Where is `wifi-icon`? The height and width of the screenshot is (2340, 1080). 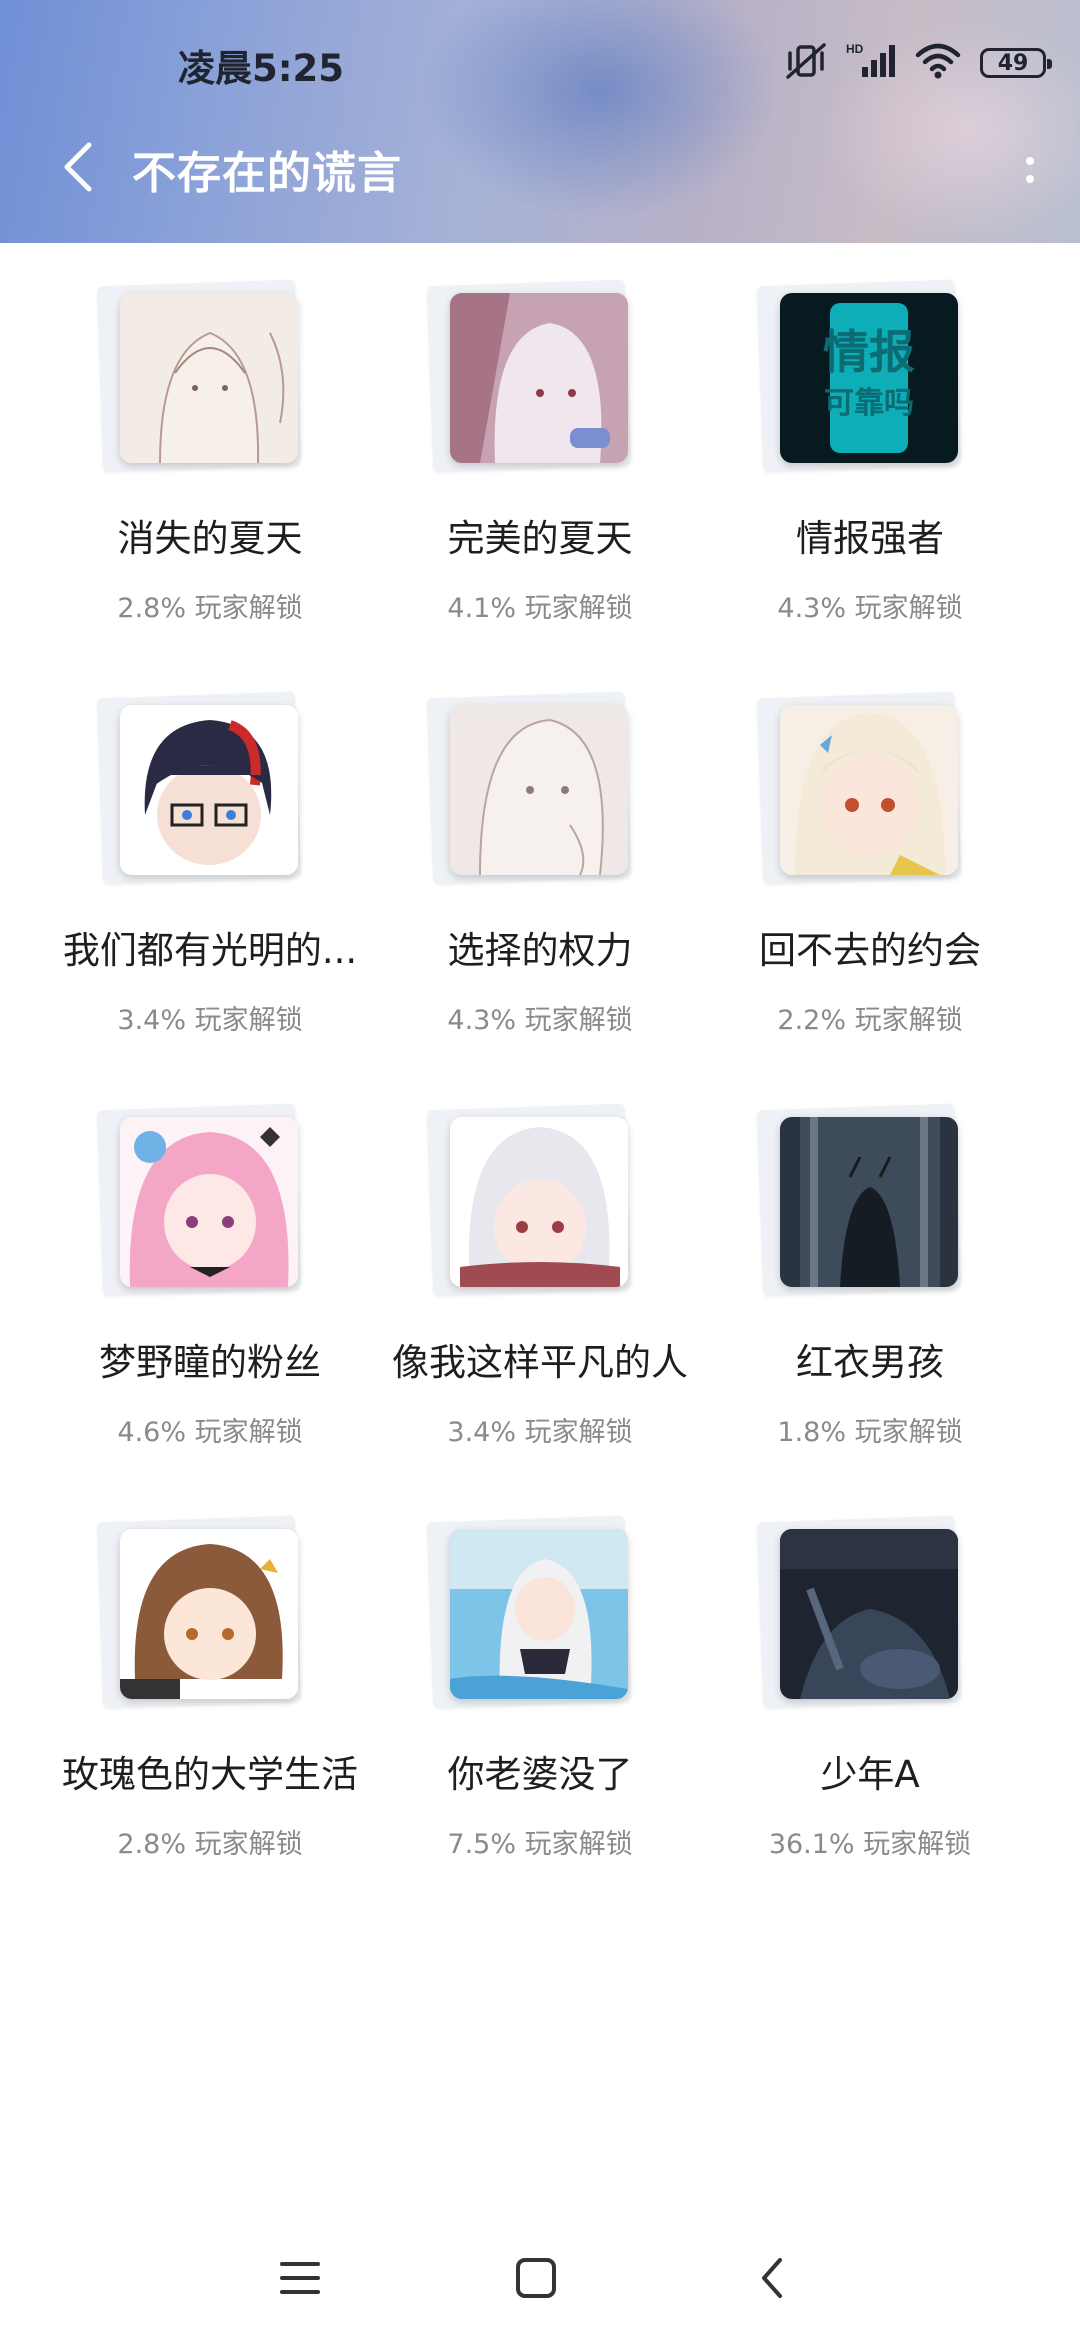 wifi-icon is located at coordinates (938, 63).